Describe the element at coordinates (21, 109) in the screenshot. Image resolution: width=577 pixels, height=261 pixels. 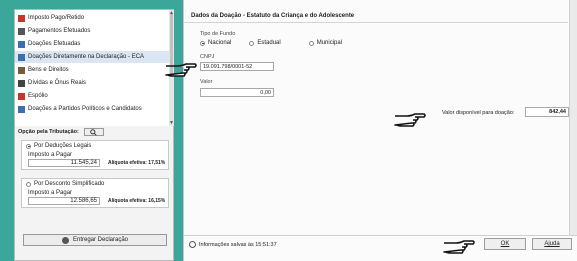
I see `party-icon` at that location.